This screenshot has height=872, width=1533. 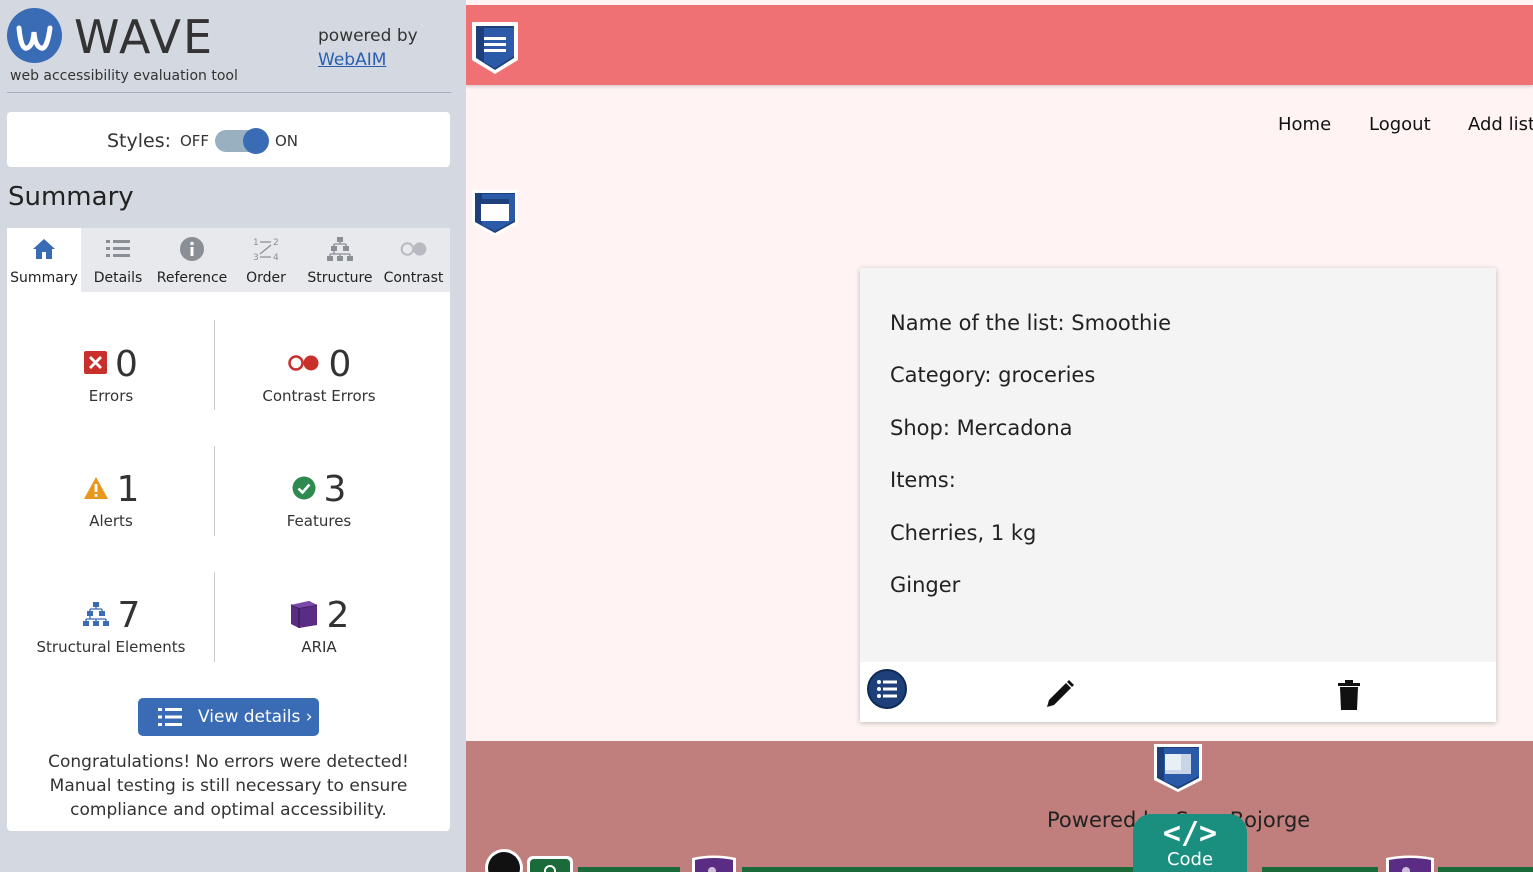 What do you see at coordinates (266, 278) in the screenshot?
I see `tab-label: Order` at bounding box center [266, 278].